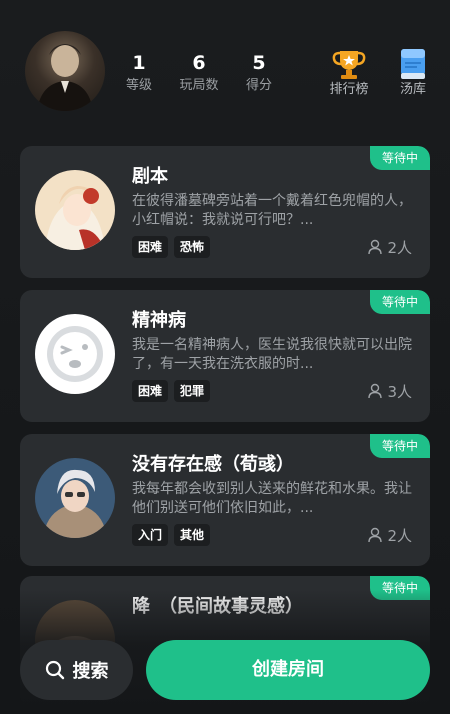  What do you see at coordinates (54, 670) in the screenshot?
I see `search-icon` at bounding box center [54, 670].